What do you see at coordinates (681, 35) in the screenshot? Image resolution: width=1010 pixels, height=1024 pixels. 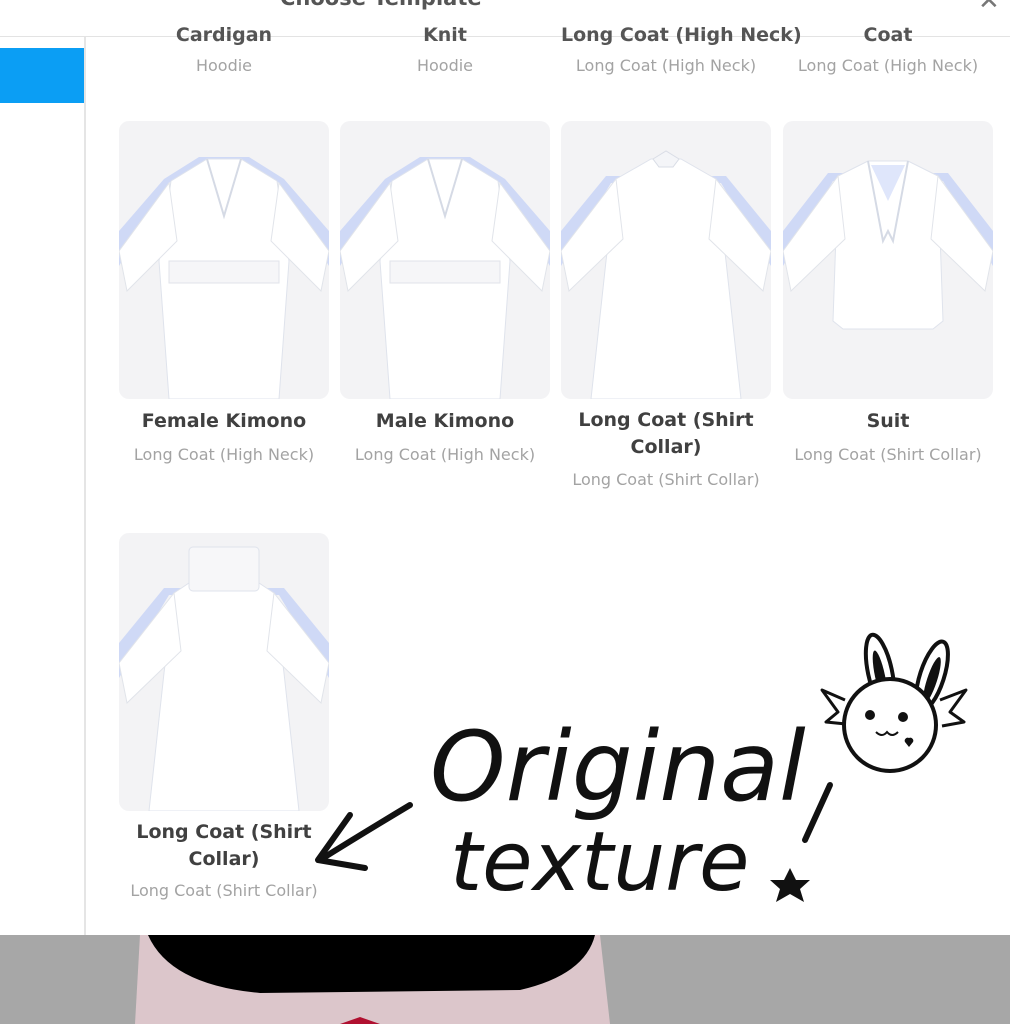 I see `template-title: Long Coat (High Neck)` at bounding box center [681, 35].